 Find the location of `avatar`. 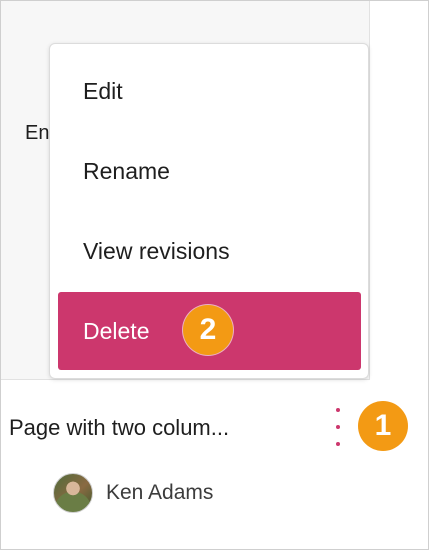

avatar is located at coordinates (73, 493).